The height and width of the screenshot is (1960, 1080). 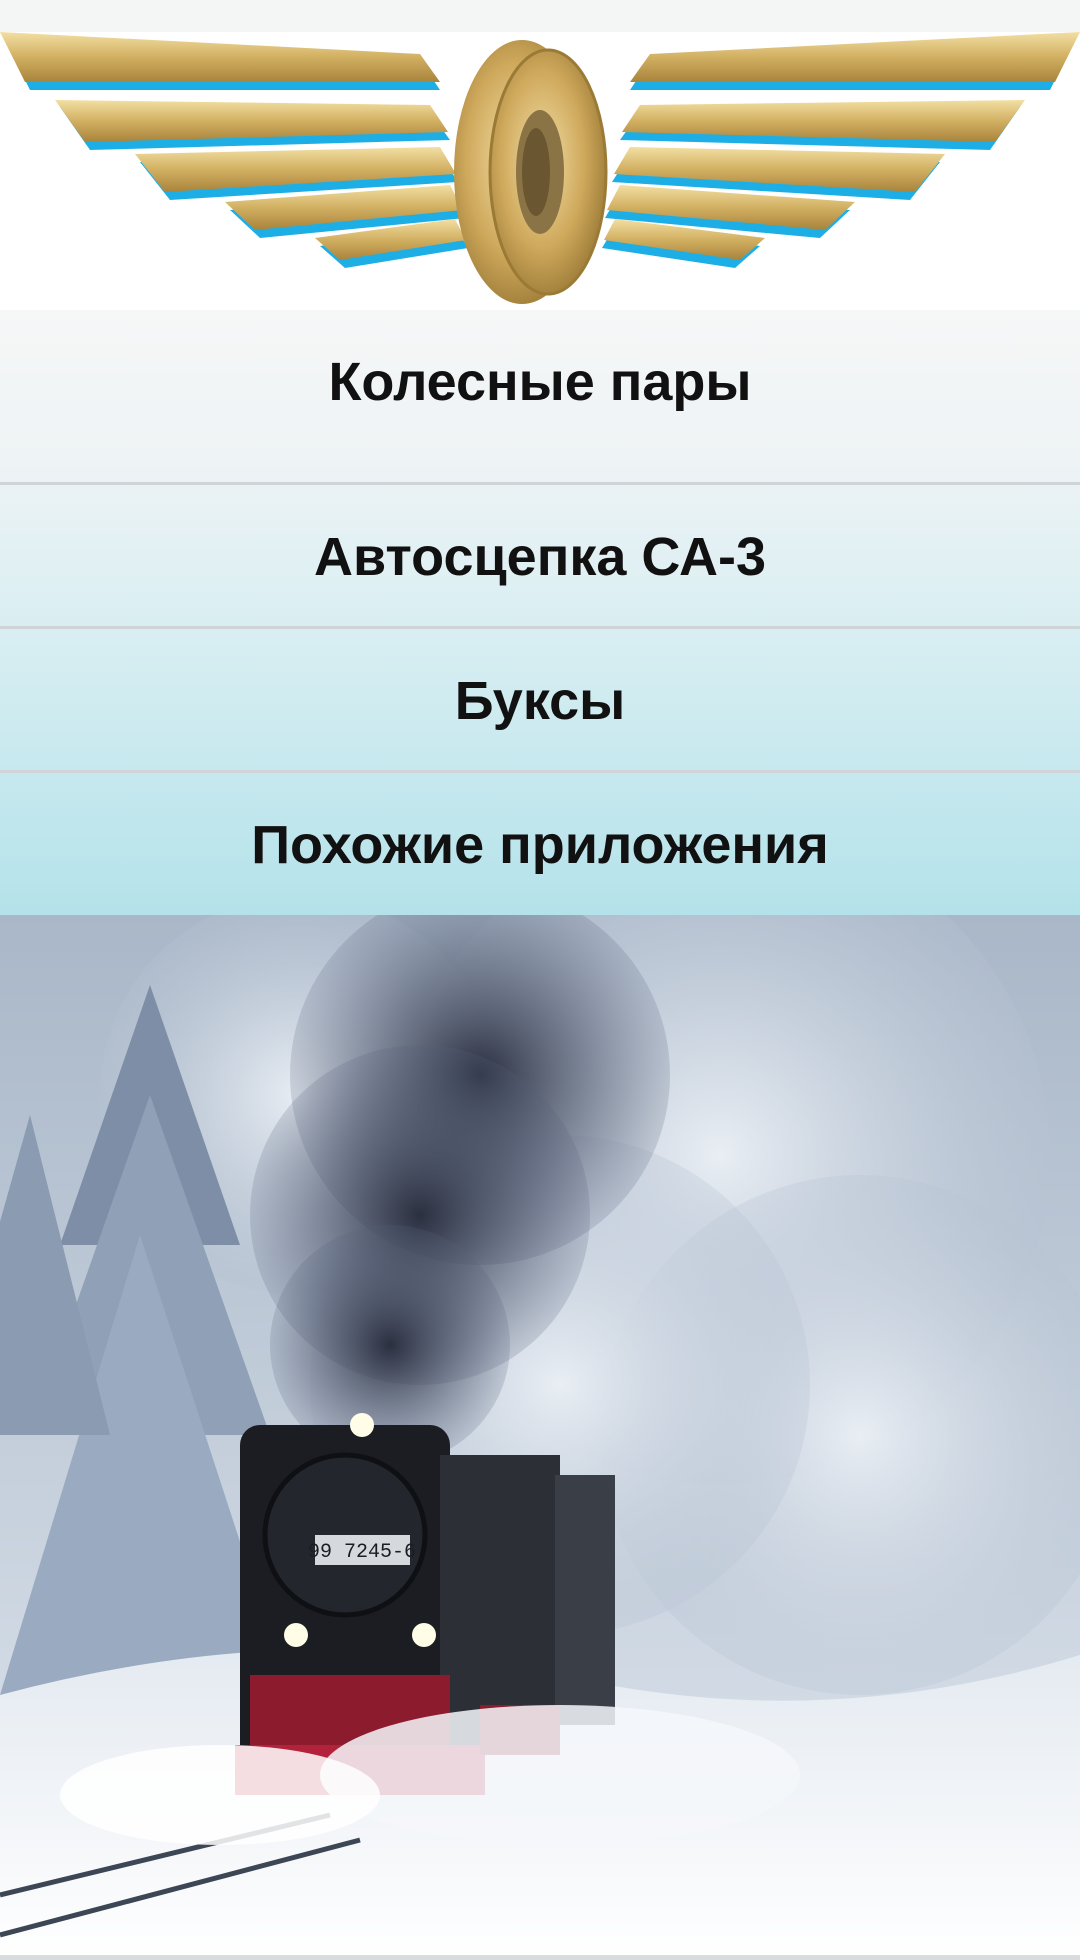 I want to click on menu-item-wheelsets: Колесные пары, so click(x=540, y=382).